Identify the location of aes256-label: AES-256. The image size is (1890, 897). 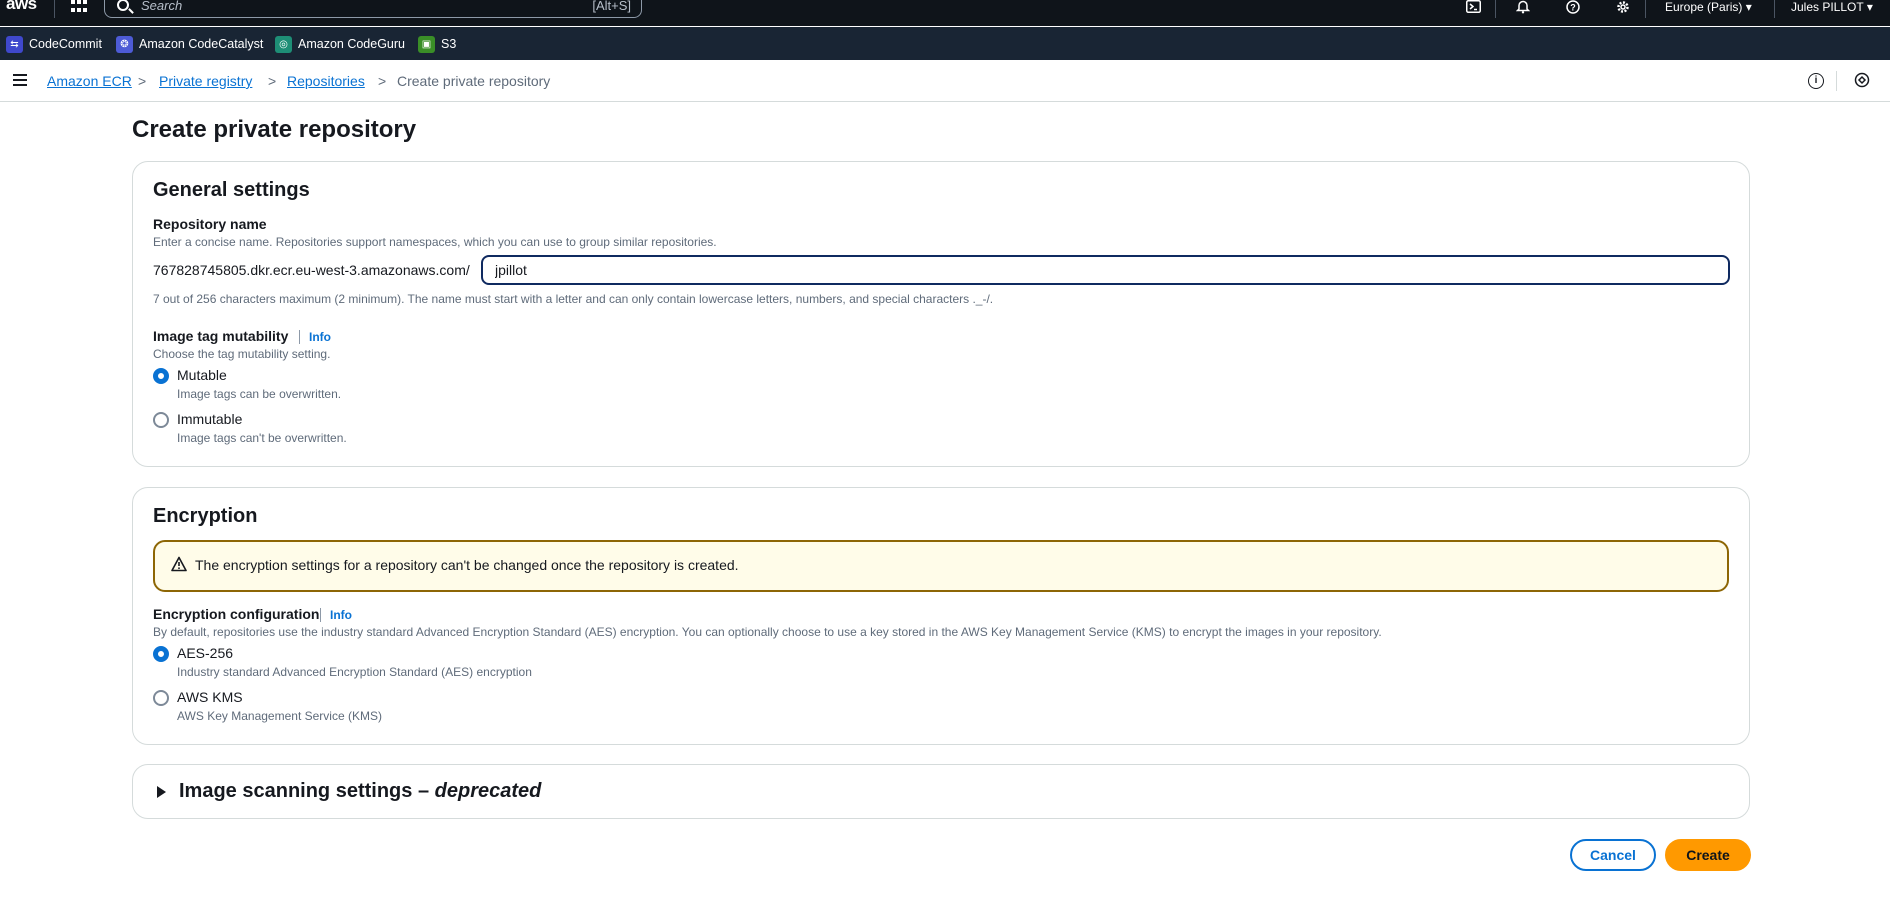
(205, 653).